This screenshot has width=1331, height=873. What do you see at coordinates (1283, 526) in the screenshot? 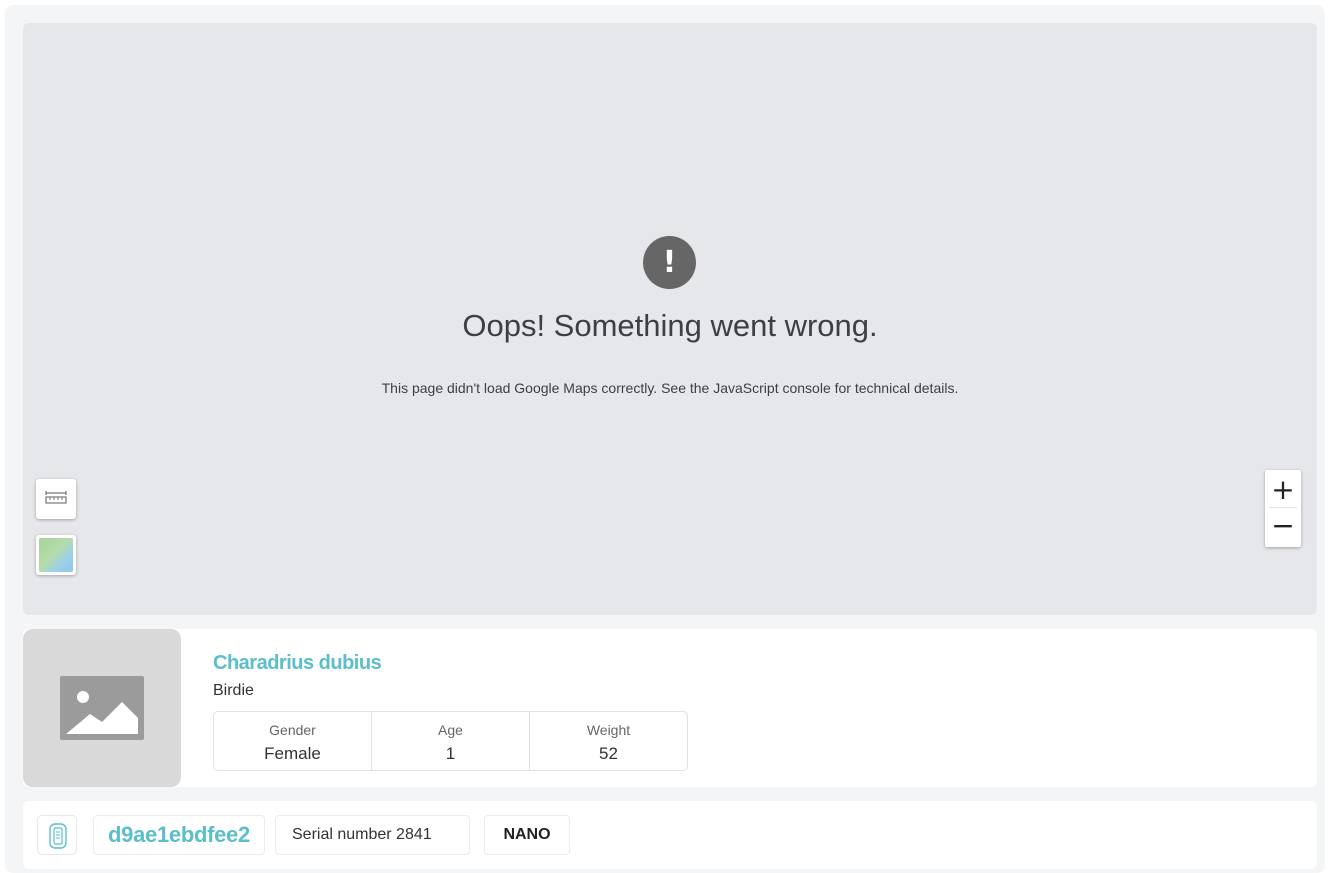
I see `zoom-out-button: −` at bounding box center [1283, 526].